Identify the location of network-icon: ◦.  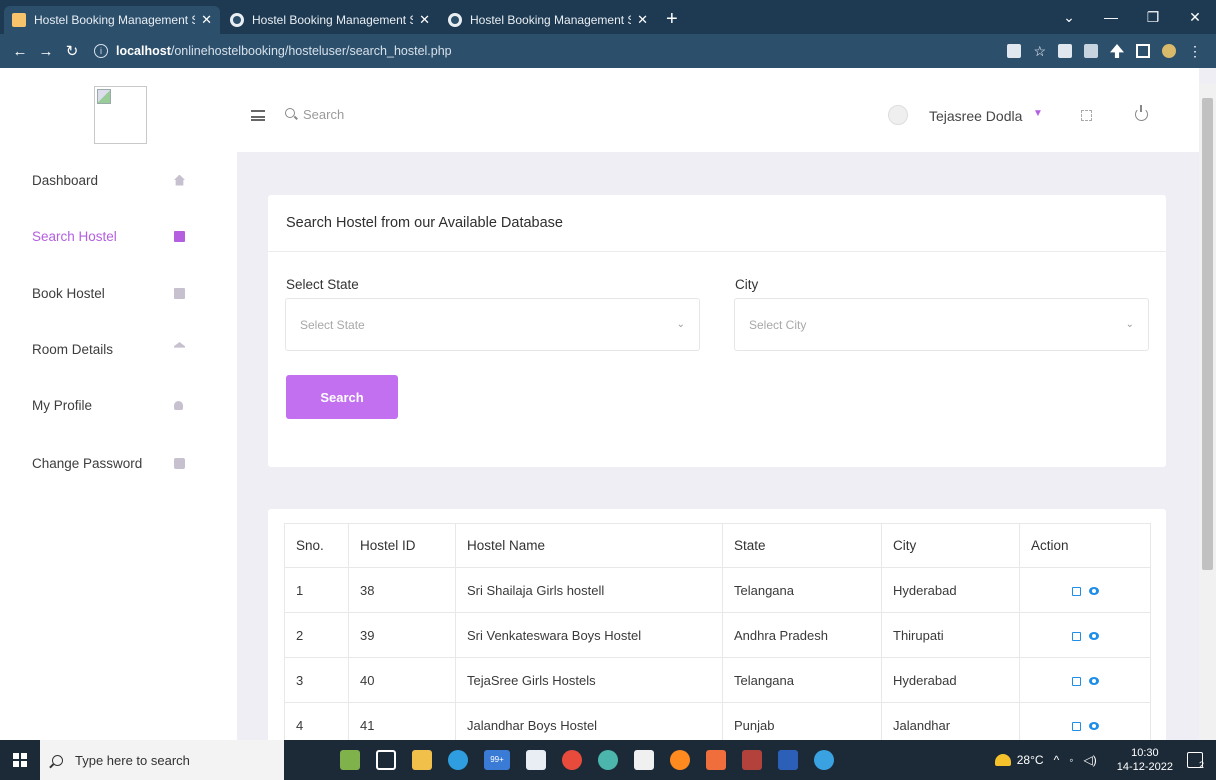
(1071, 760).